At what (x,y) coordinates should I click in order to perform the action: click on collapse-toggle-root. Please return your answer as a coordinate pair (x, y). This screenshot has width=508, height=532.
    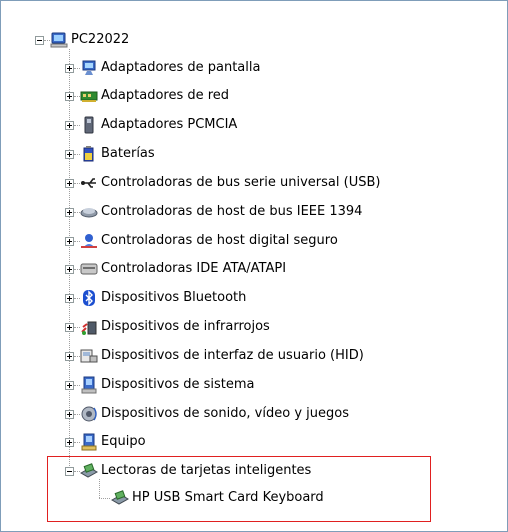
    Looking at the image, I should click on (39, 40).